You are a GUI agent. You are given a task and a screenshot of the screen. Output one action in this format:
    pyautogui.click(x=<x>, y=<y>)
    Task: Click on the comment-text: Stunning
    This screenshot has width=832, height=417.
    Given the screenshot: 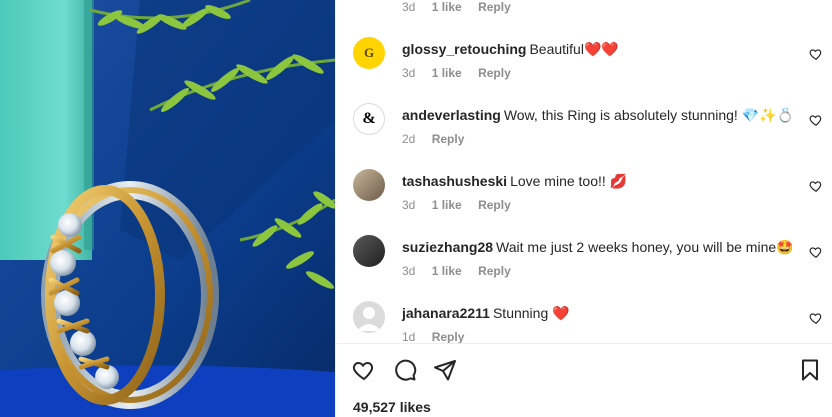 What is the action you would take?
    pyautogui.click(x=520, y=313)
    